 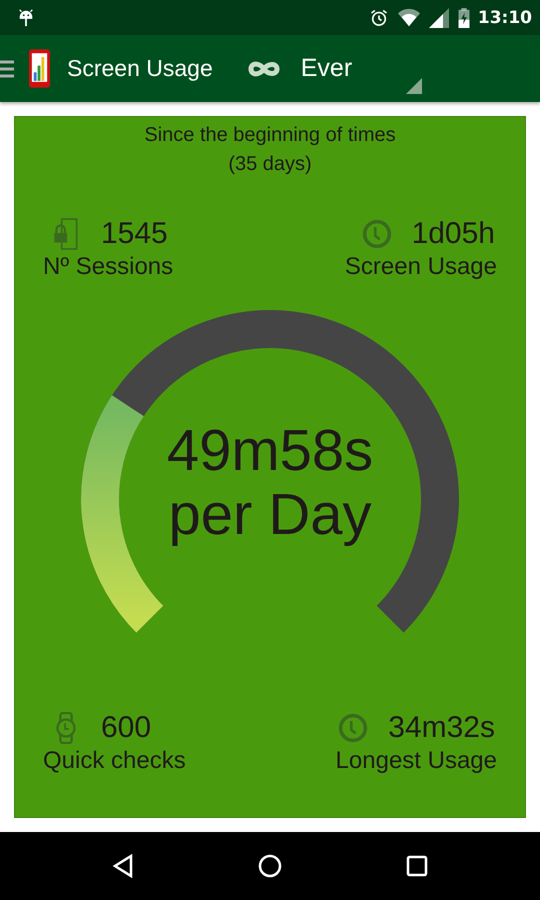 I want to click on android-icon, so click(x=26, y=18).